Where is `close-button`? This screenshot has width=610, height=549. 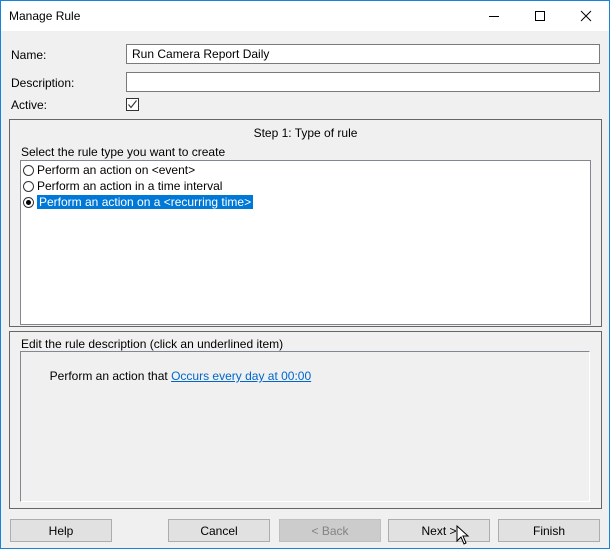
close-button is located at coordinates (586, 16).